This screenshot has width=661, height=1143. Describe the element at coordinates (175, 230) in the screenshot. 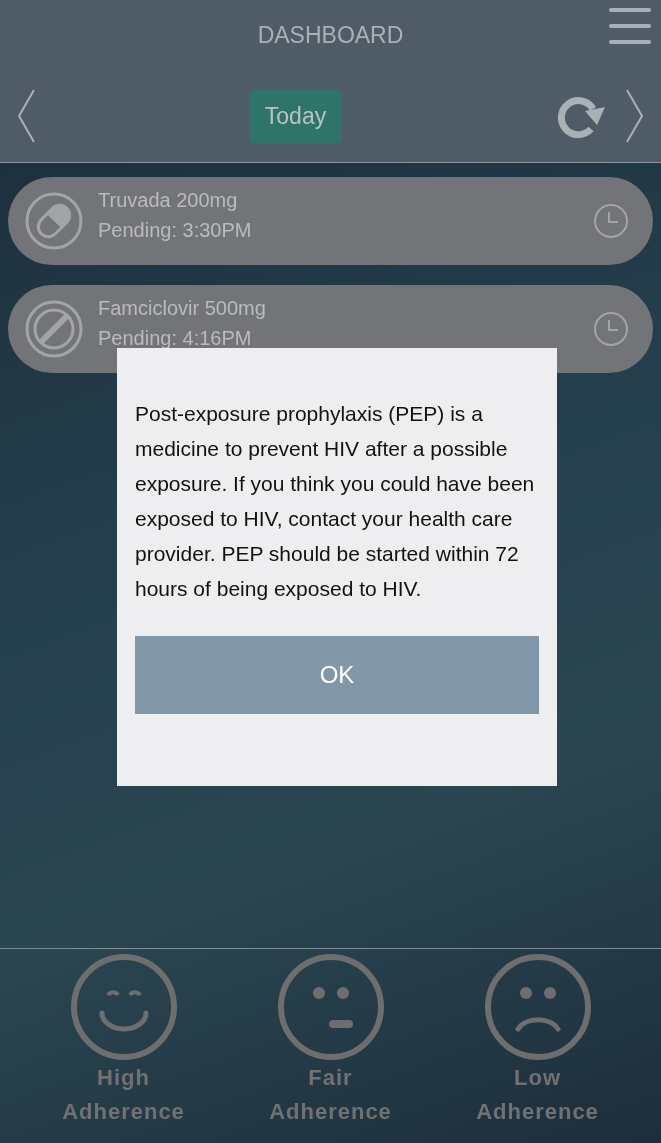

I see `medication-status: Pending: 3:30PM` at that location.